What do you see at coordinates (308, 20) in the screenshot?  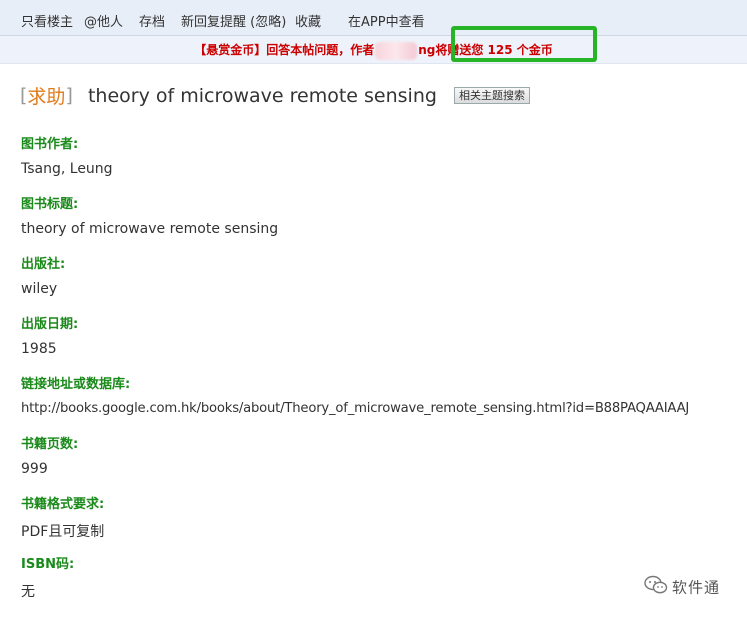 I see `favorite-link: 收藏` at bounding box center [308, 20].